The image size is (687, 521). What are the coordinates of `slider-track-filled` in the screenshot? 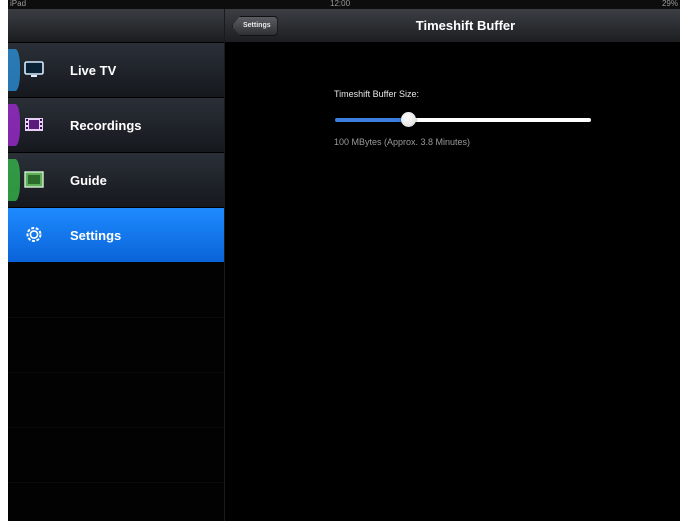 It's located at (372, 120).